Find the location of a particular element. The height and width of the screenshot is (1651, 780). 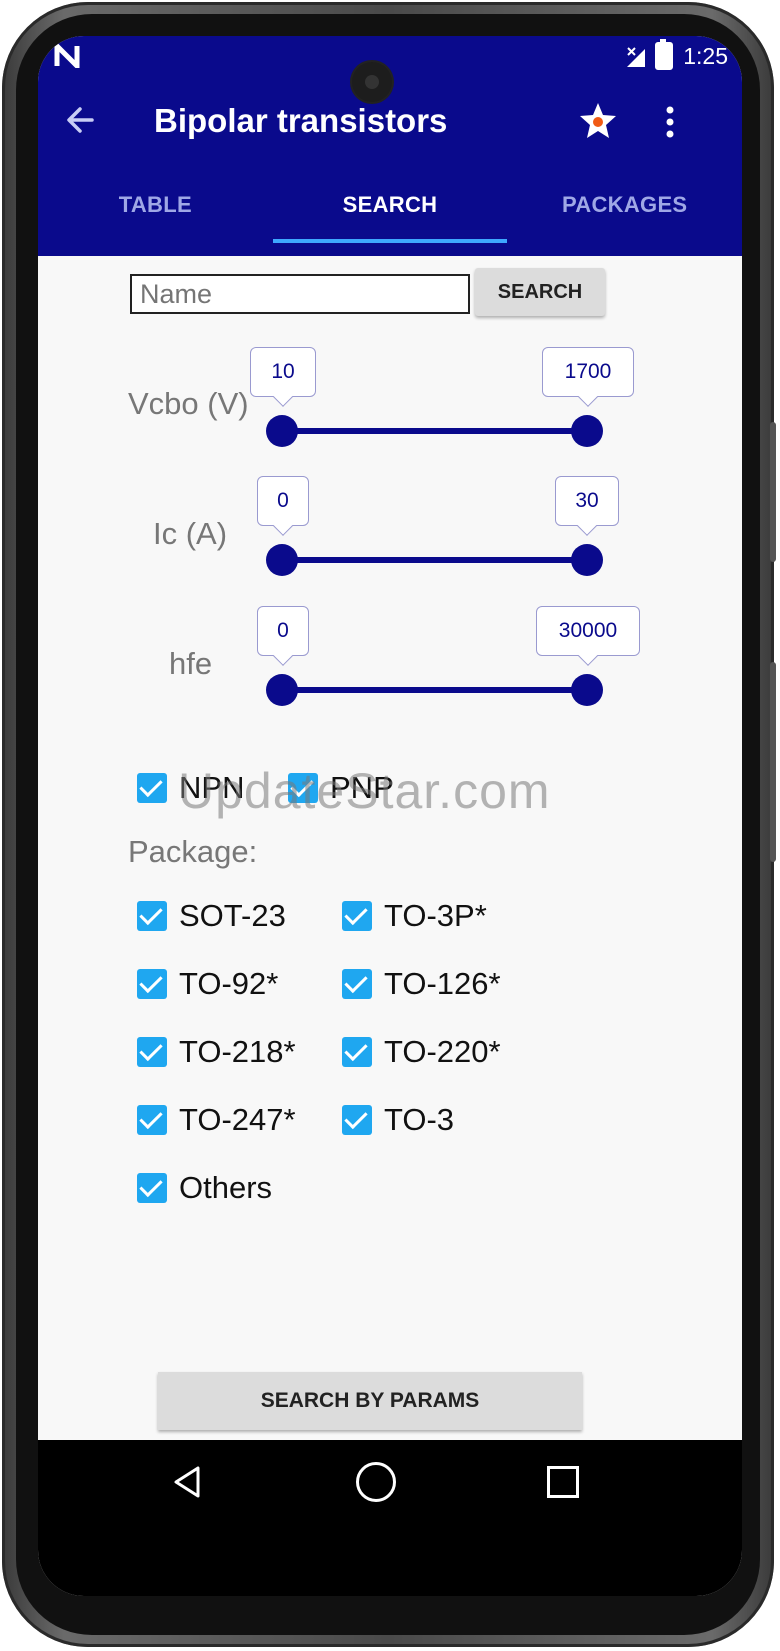

tab-search: SEARCH is located at coordinates (390, 215).